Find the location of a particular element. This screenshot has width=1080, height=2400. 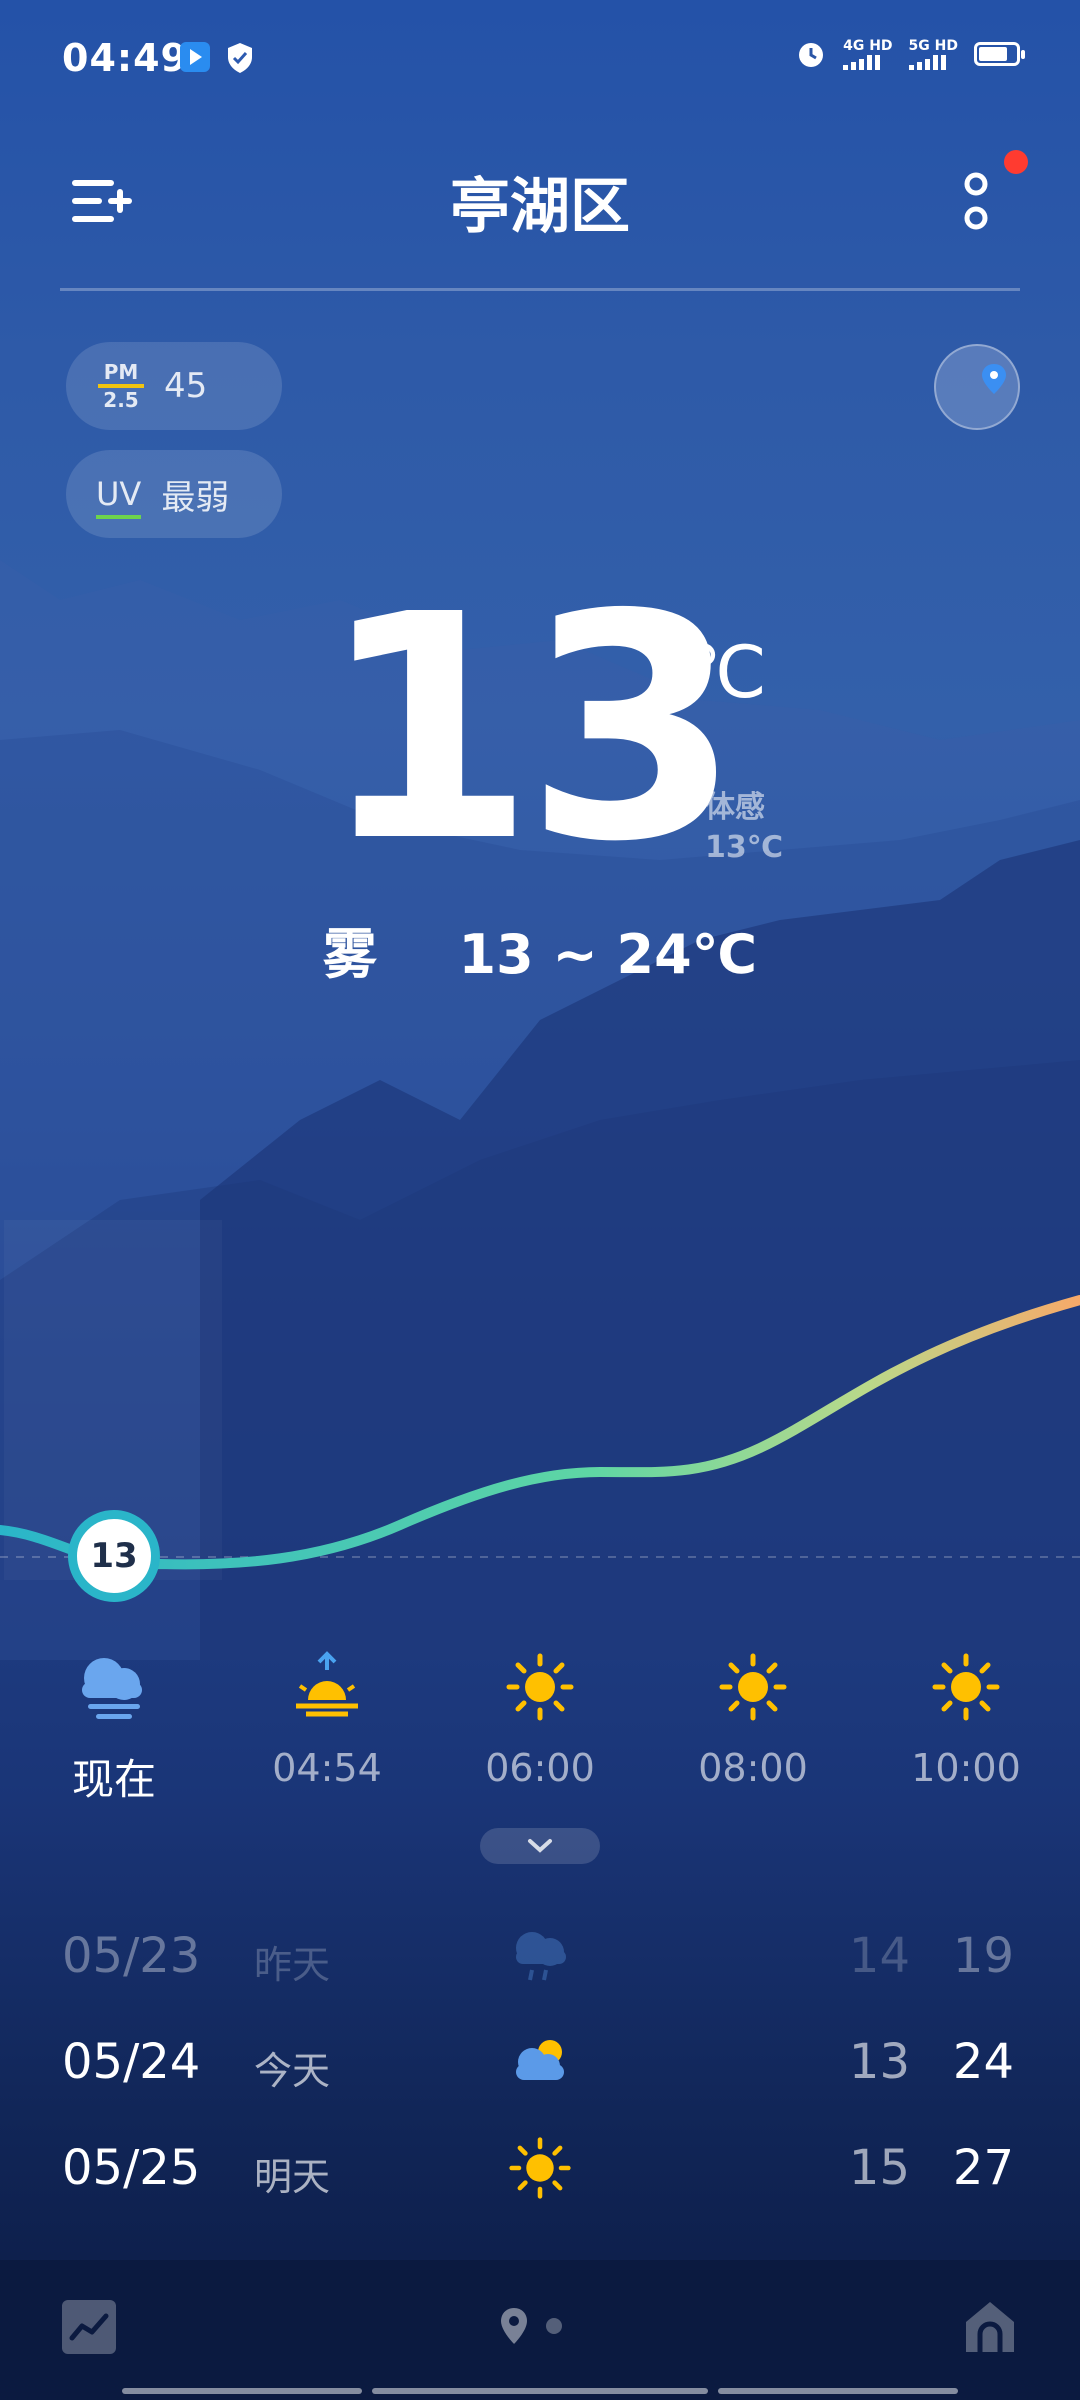

current-temp-marker: 13 is located at coordinates (114, 1556).